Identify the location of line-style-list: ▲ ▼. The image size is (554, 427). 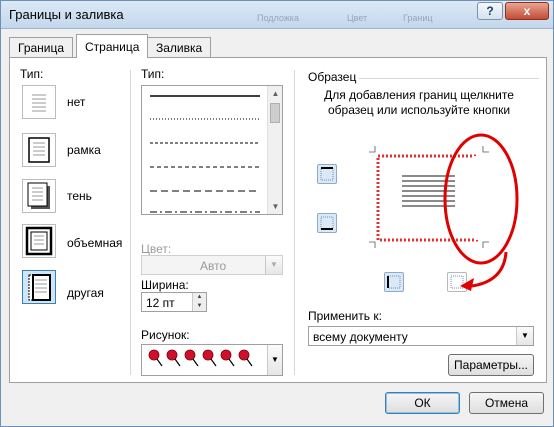
(212, 150).